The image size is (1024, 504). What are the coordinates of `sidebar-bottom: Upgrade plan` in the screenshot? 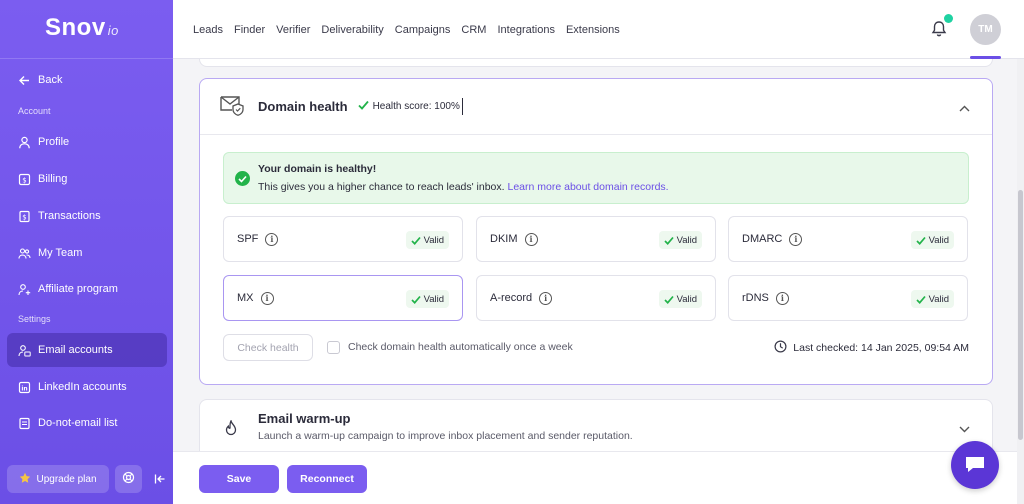 It's located at (88, 479).